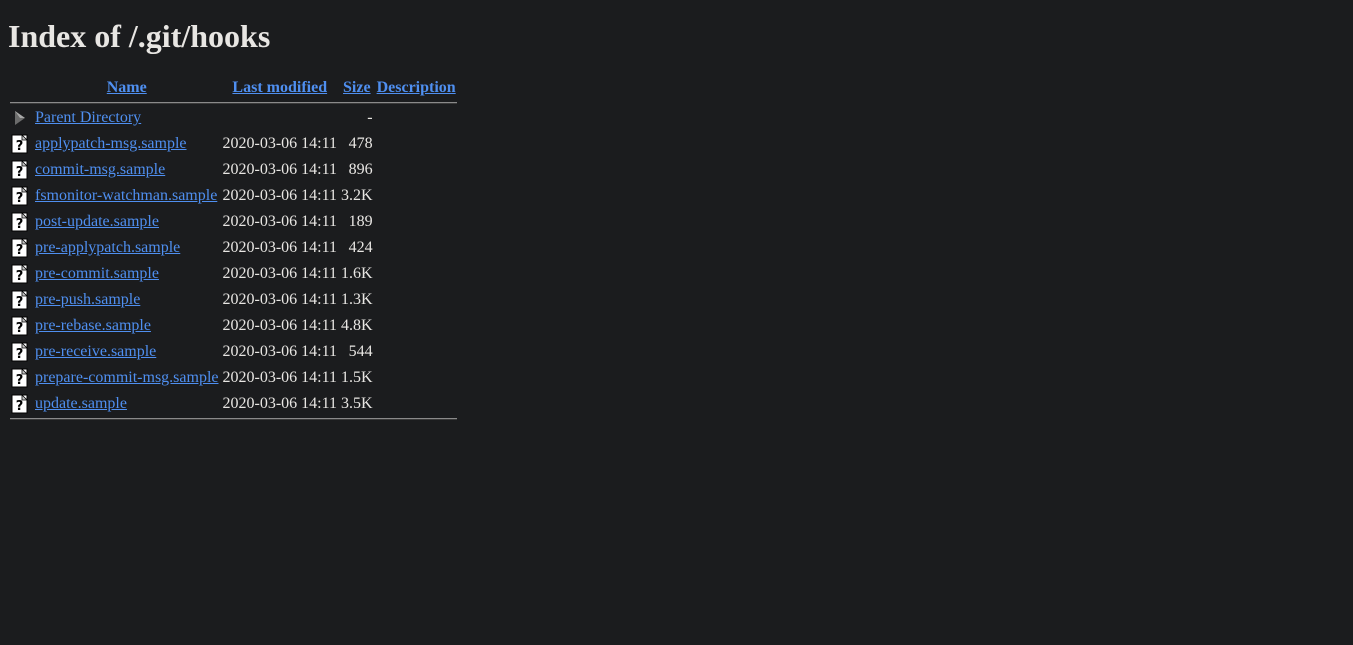 Image resolution: width=1353 pixels, height=645 pixels. I want to click on sort-by-size-link: Size, so click(357, 87).